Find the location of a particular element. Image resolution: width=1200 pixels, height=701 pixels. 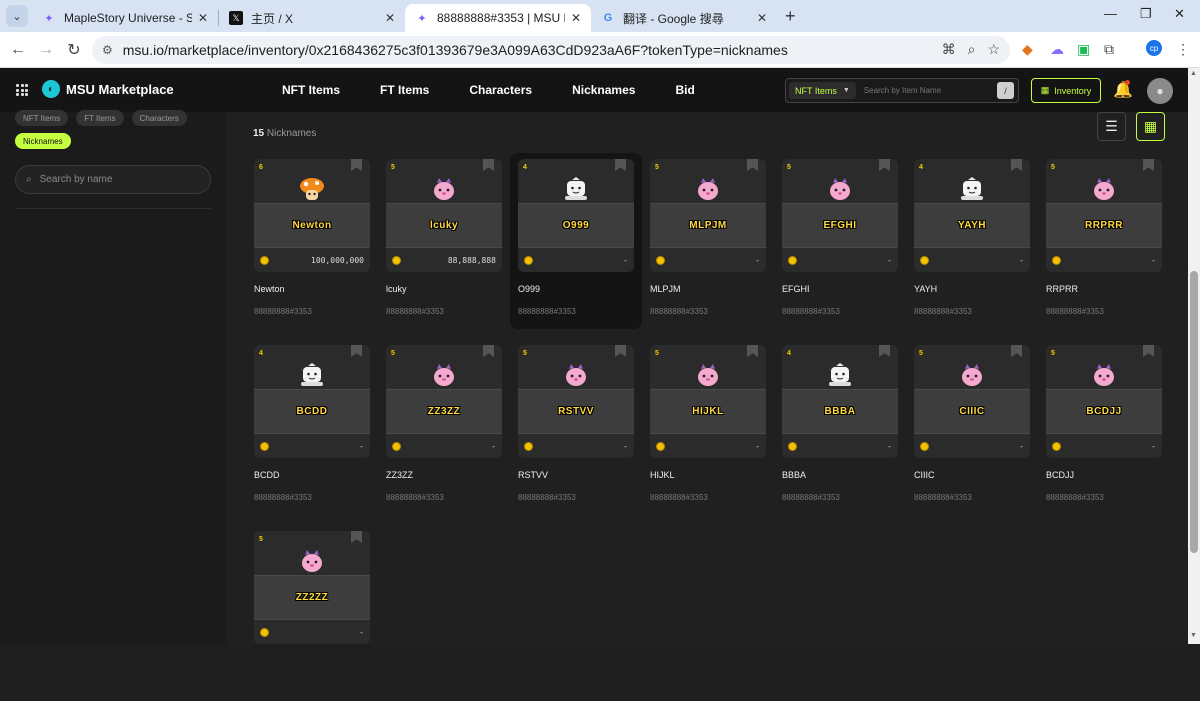

tab-search-chevron-icon: ⌄ is located at coordinates (17, 16).